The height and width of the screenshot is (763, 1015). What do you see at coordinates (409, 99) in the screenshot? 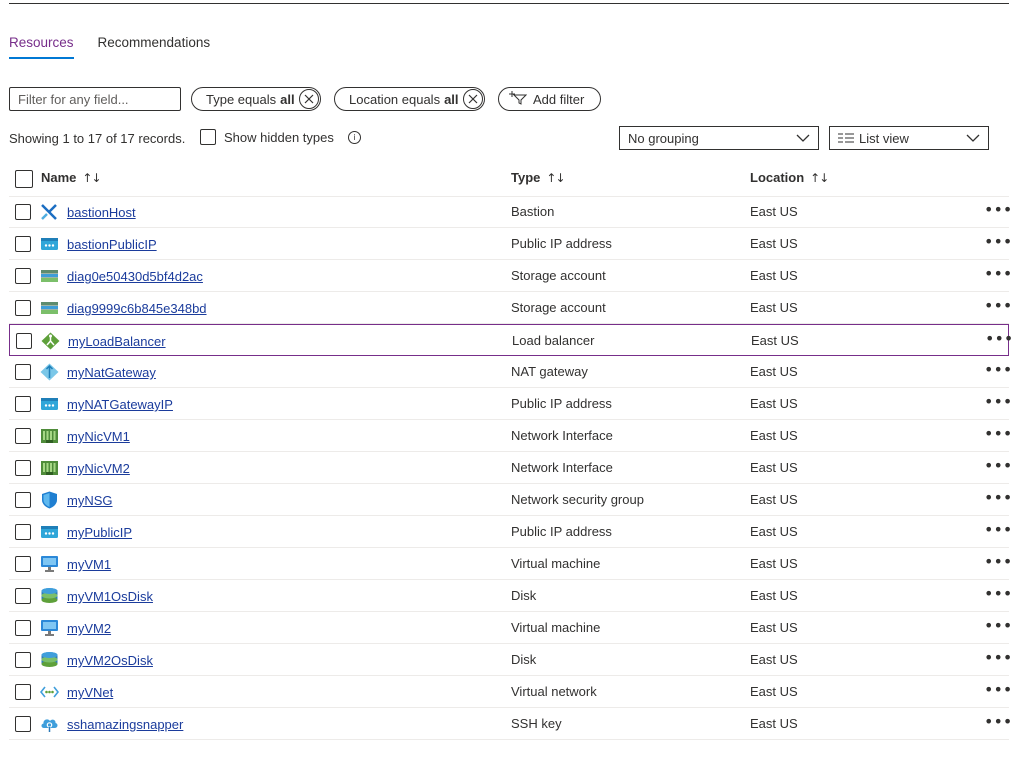
I see `location-filter-pill: Location equals all` at bounding box center [409, 99].